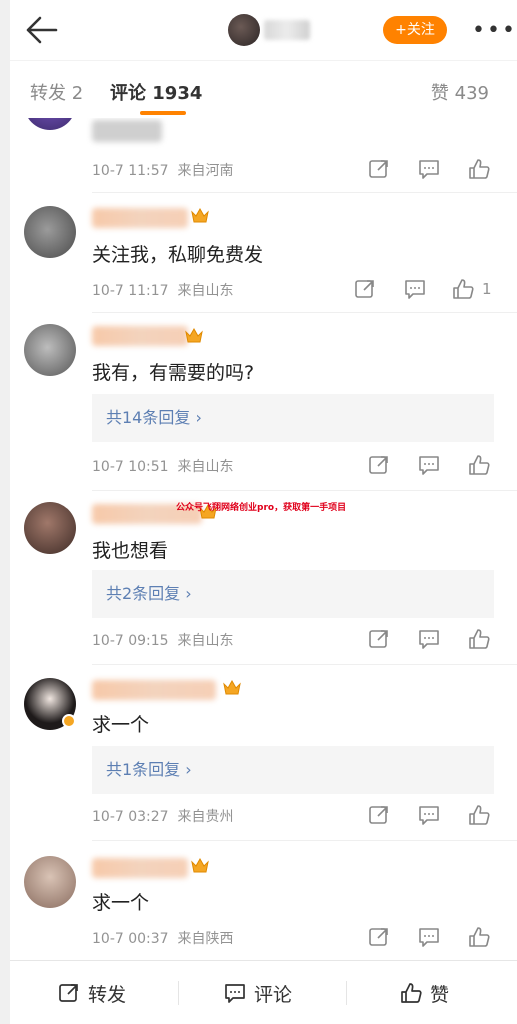  Describe the element at coordinates (163, 113) in the screenshot. I see `tab-active-indicator` at that location.